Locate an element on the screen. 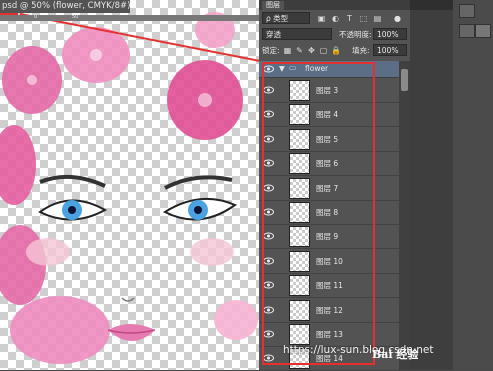 Image resolution: width=493 pixels, height=371 pixels. filter-kind-select: ρ 类型 is located at coordinates (286, 18).